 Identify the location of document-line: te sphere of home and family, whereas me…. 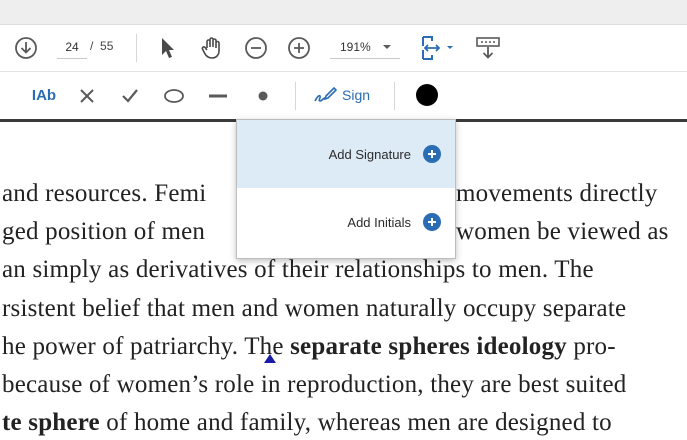
(307, 422).